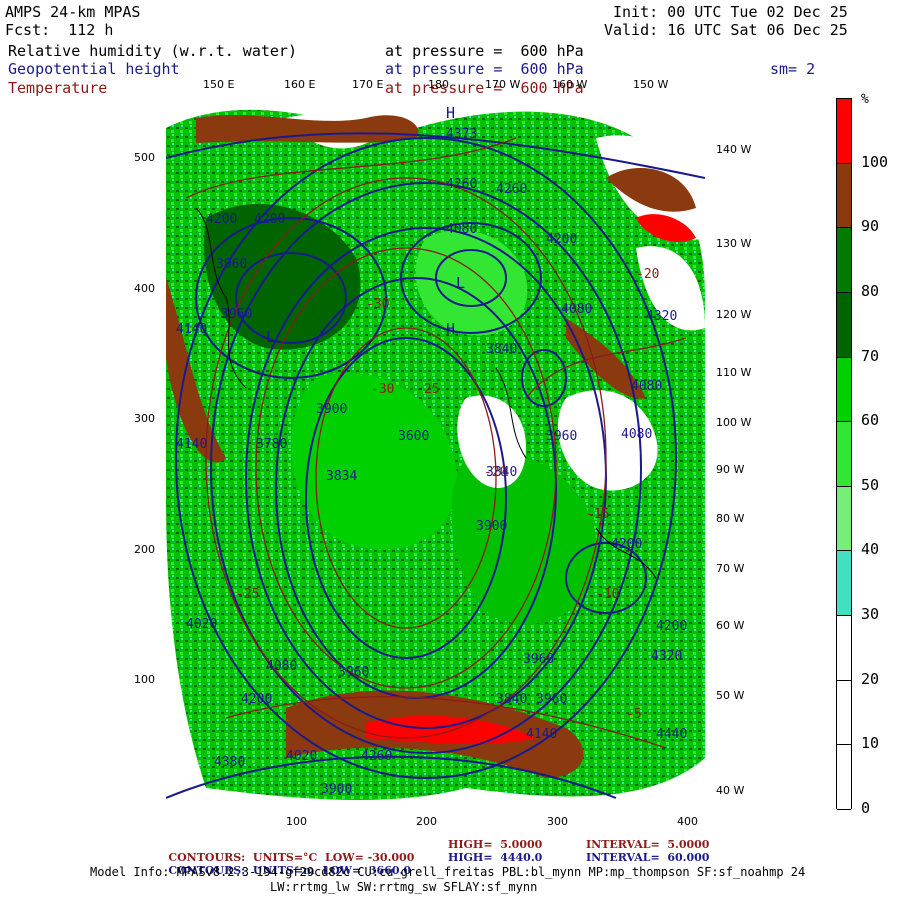 The image size is (900, 900). What do you see at coordinates (875, 161) in the screenshot?
I see `colorbar-tick: 100` at bounding box center [875, 161].